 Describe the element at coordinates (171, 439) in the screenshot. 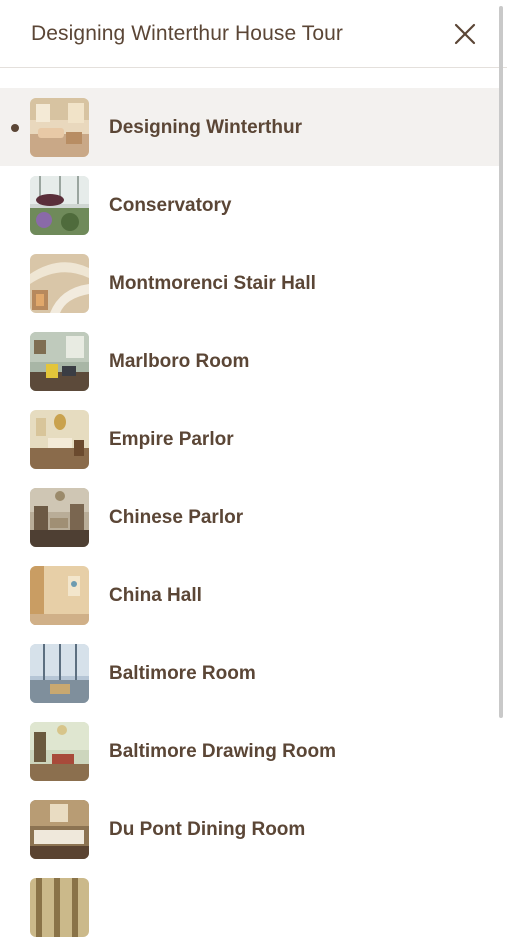

I see `tour-stop-label: Empire Parlor` at that location.